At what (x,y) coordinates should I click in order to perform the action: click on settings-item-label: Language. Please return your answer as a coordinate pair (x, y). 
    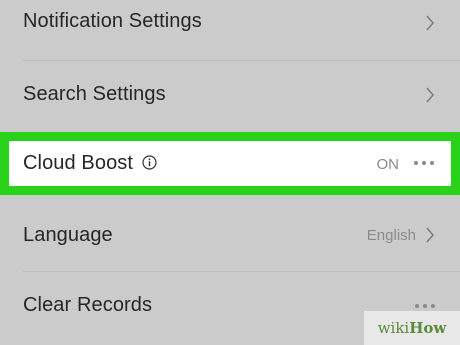
    Looking at the image, I should click on (68, 235).